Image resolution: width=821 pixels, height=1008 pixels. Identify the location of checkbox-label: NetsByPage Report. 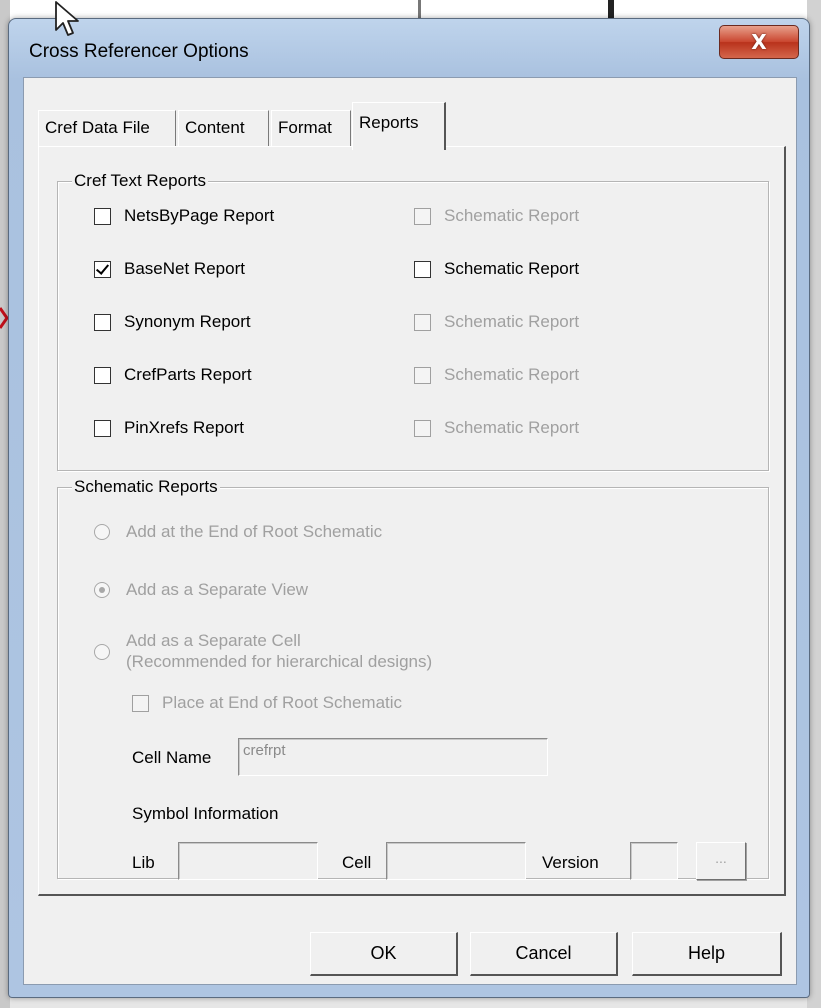
(199, 215).